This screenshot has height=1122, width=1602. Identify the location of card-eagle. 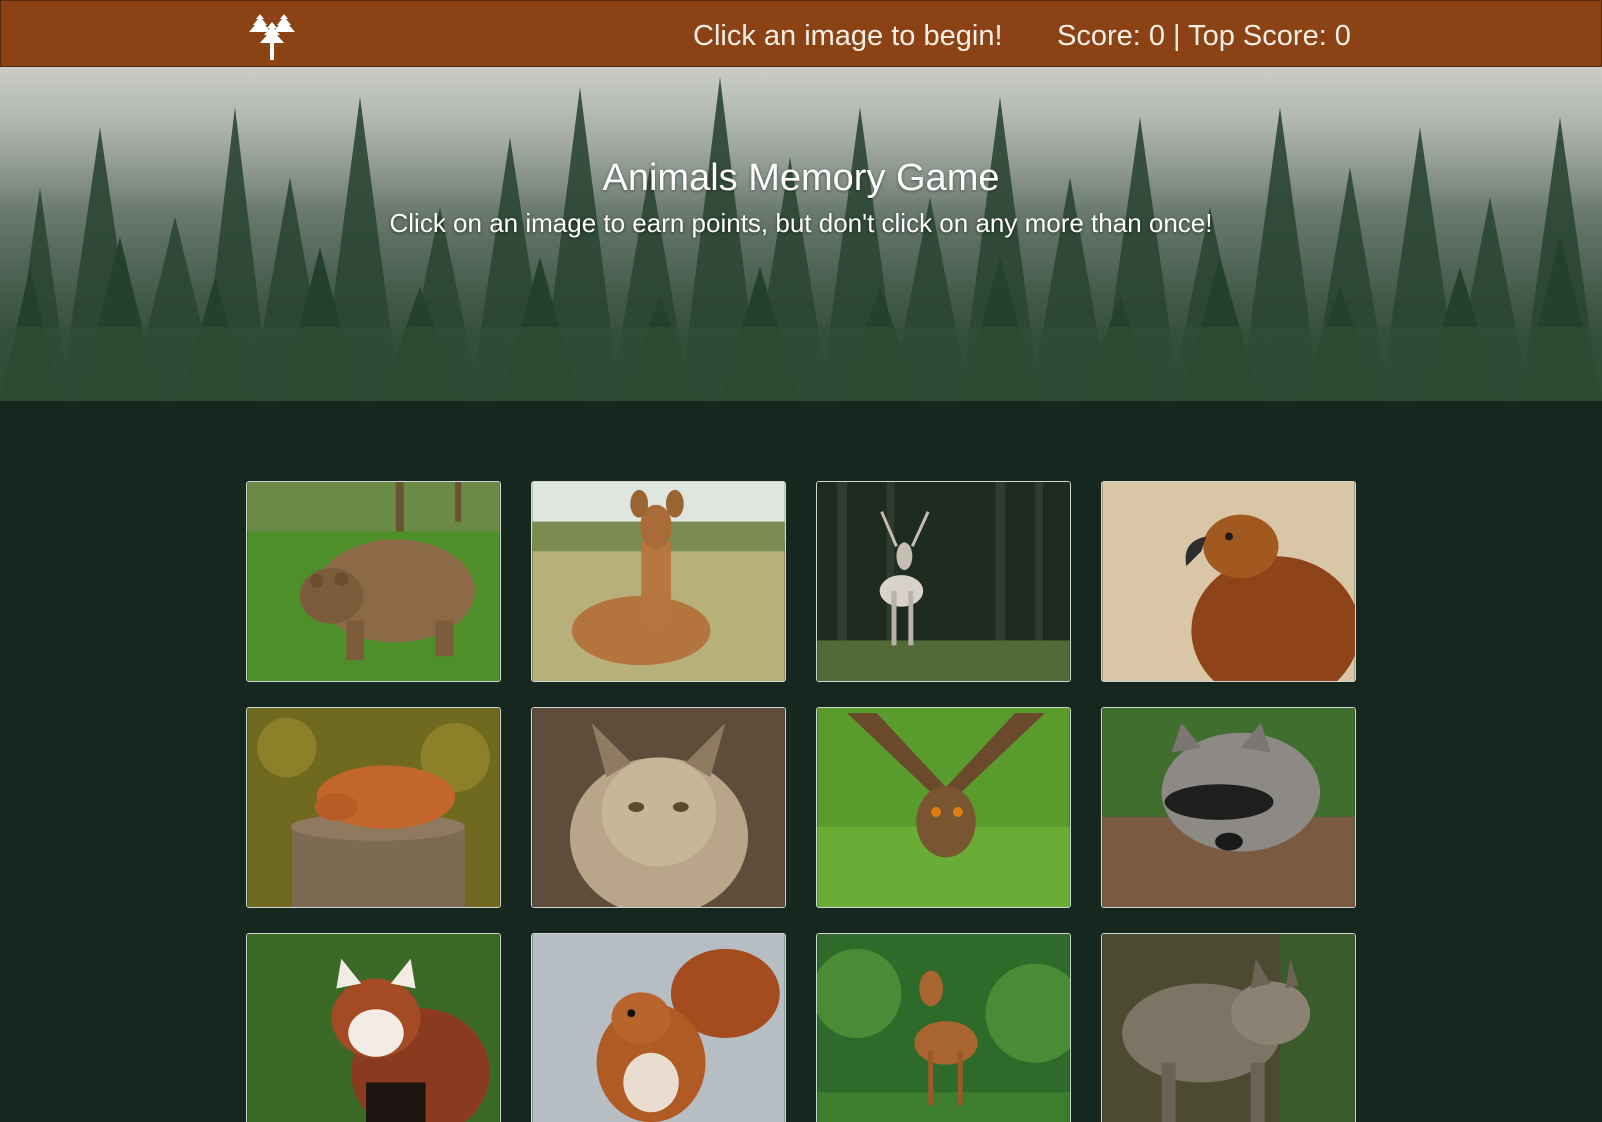
(1228, 581).